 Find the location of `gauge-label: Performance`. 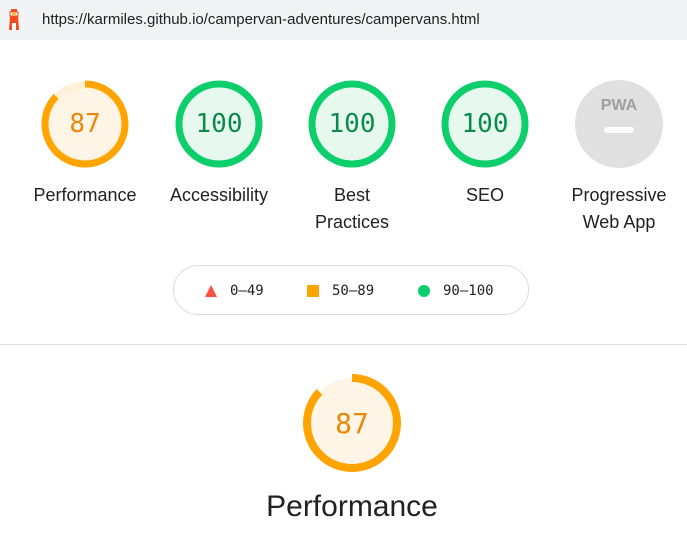

gauge-label: Performance is located at coordinates (85, 195).